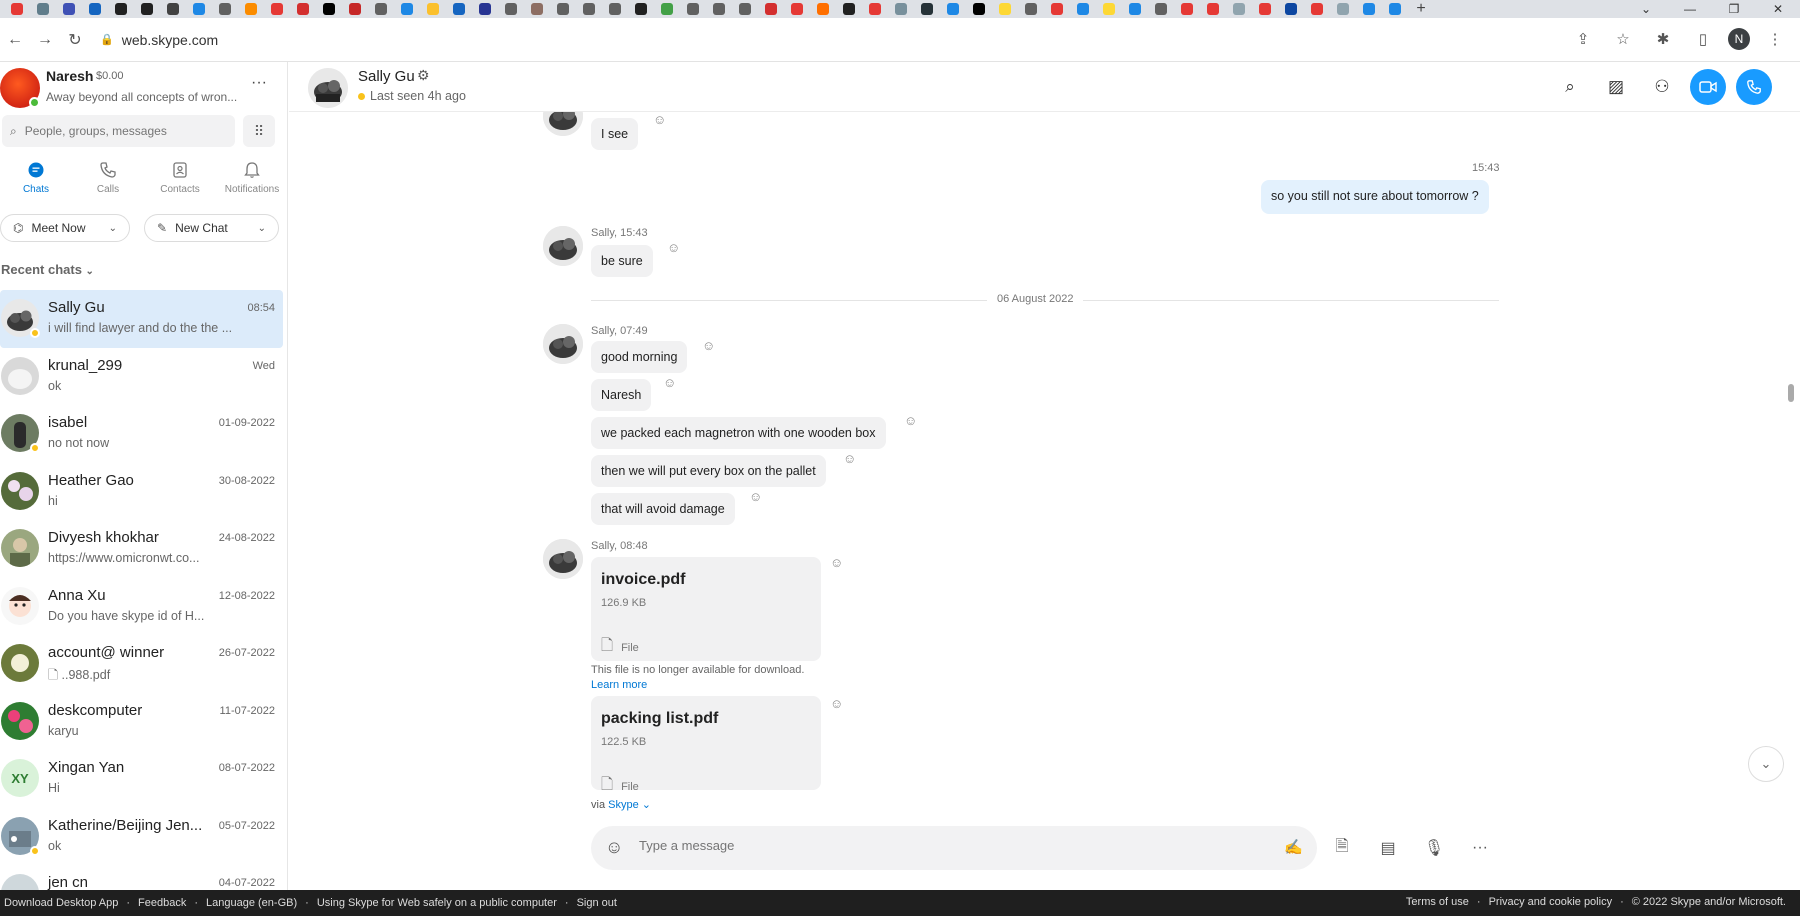 The height and width of the screenshot is (916, 1800). Describe the element at coordinates (1570, 87) in the screenshot. I see `search-icon: ⌕` at that location.